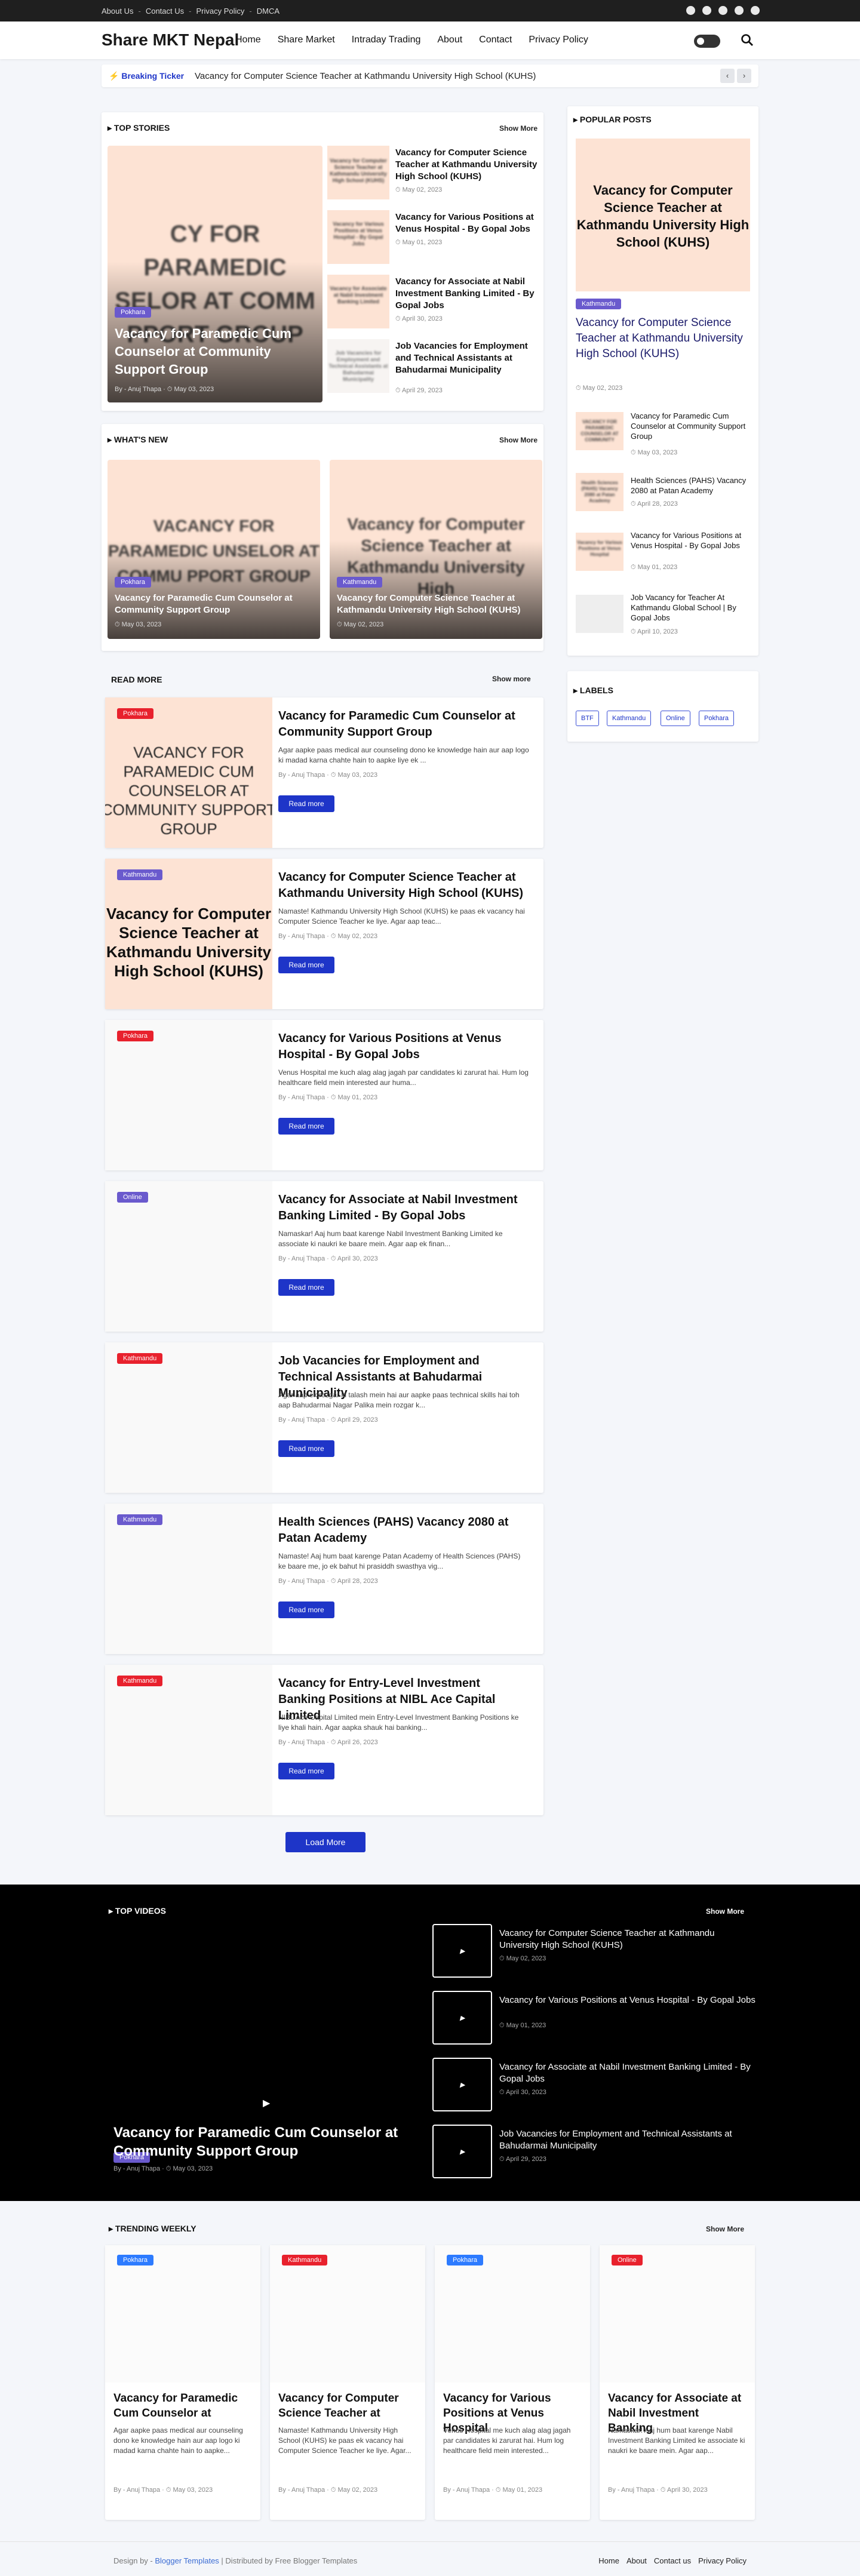 The image size is (860, 2576). What do you see at coordinates (716, 718) in the screenshot?
I see `label-pokhara: Pokhara` at bounding box center [716, 718].